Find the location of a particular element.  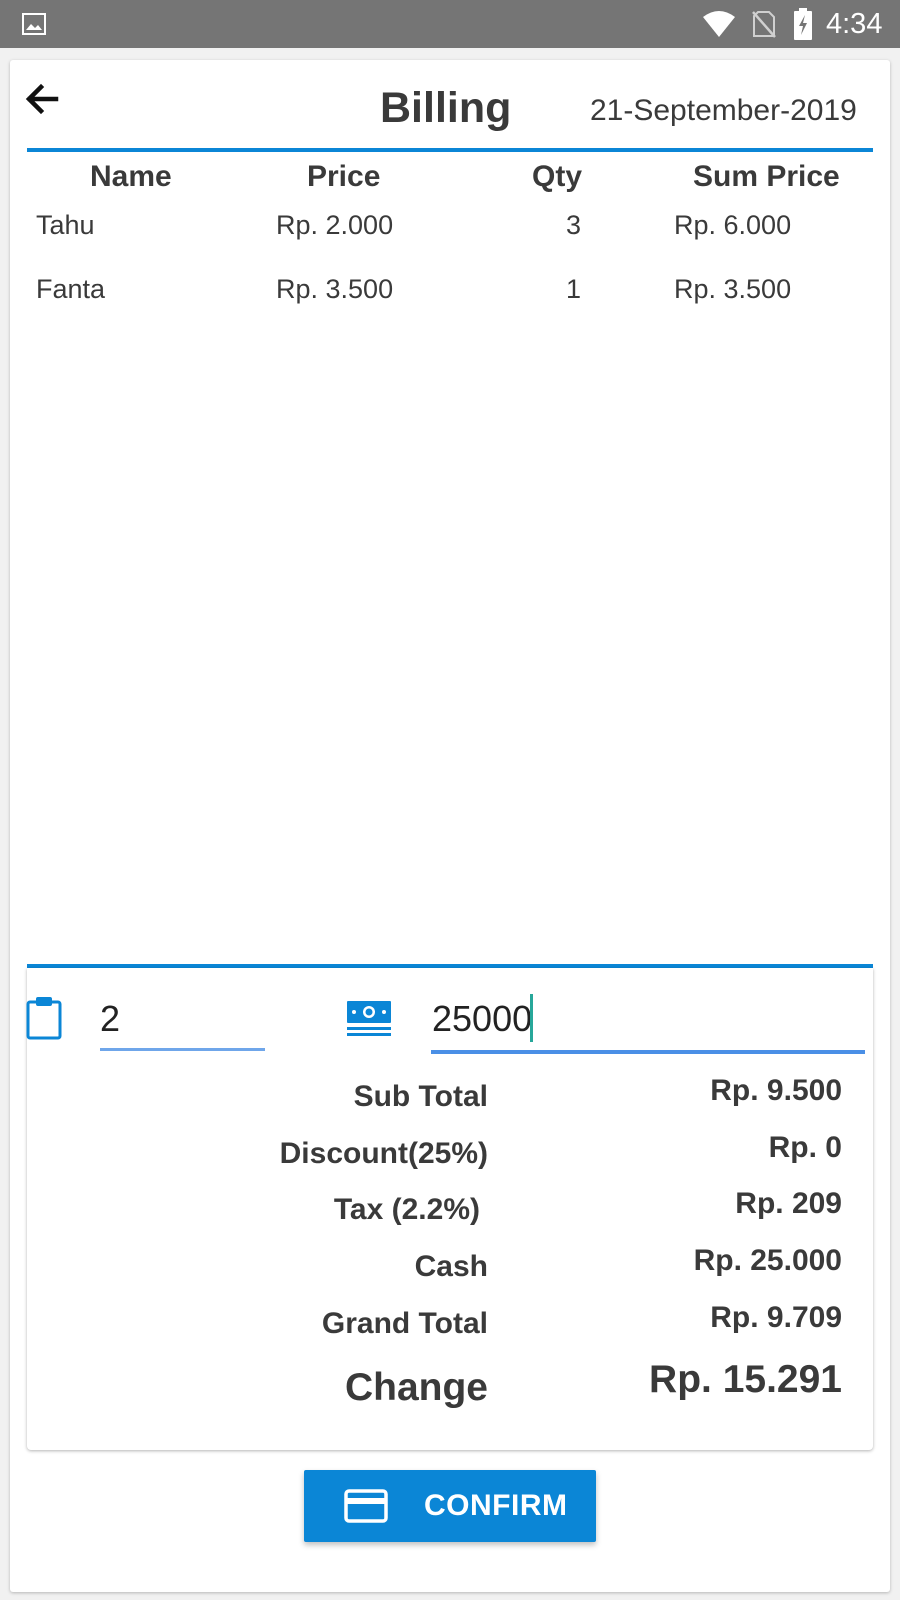

item-price: Rp. 3.500 is located at coordinates (335, 289).